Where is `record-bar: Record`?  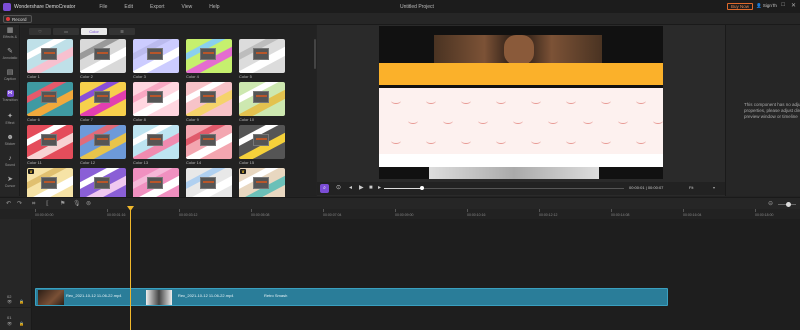
record-bar: Record is located at coordinates (400, 19).